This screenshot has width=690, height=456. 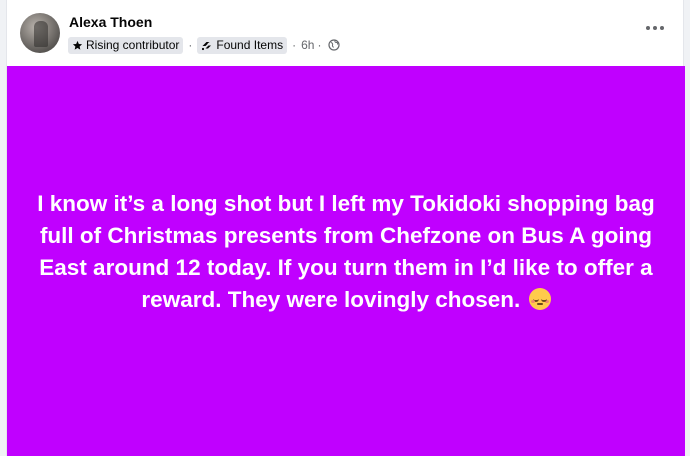 What do you see at coordinates (539, 299) in the screenshot?
I see `pensive-face-icon` at bounding box center [539, 299].